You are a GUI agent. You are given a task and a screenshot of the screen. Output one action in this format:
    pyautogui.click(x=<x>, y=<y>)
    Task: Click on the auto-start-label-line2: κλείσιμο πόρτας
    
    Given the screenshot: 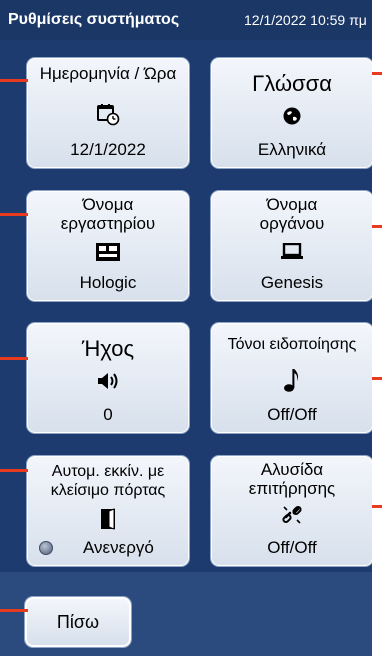 What is the action you would take?
    pyautogui.click(x=108, y=490)
    